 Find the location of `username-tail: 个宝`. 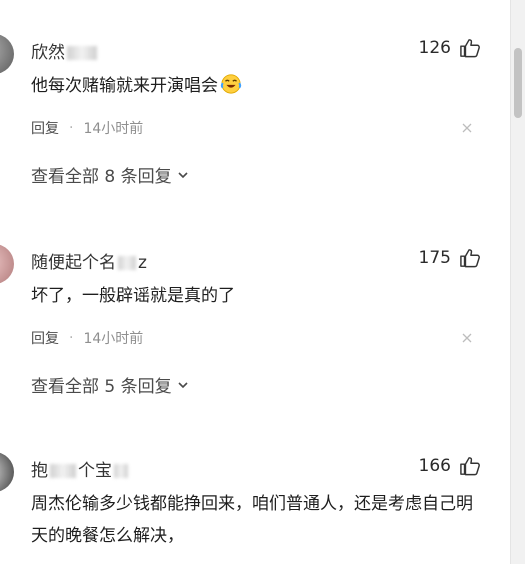

username-tail: 个宝 is located at coordinates (95, 471).